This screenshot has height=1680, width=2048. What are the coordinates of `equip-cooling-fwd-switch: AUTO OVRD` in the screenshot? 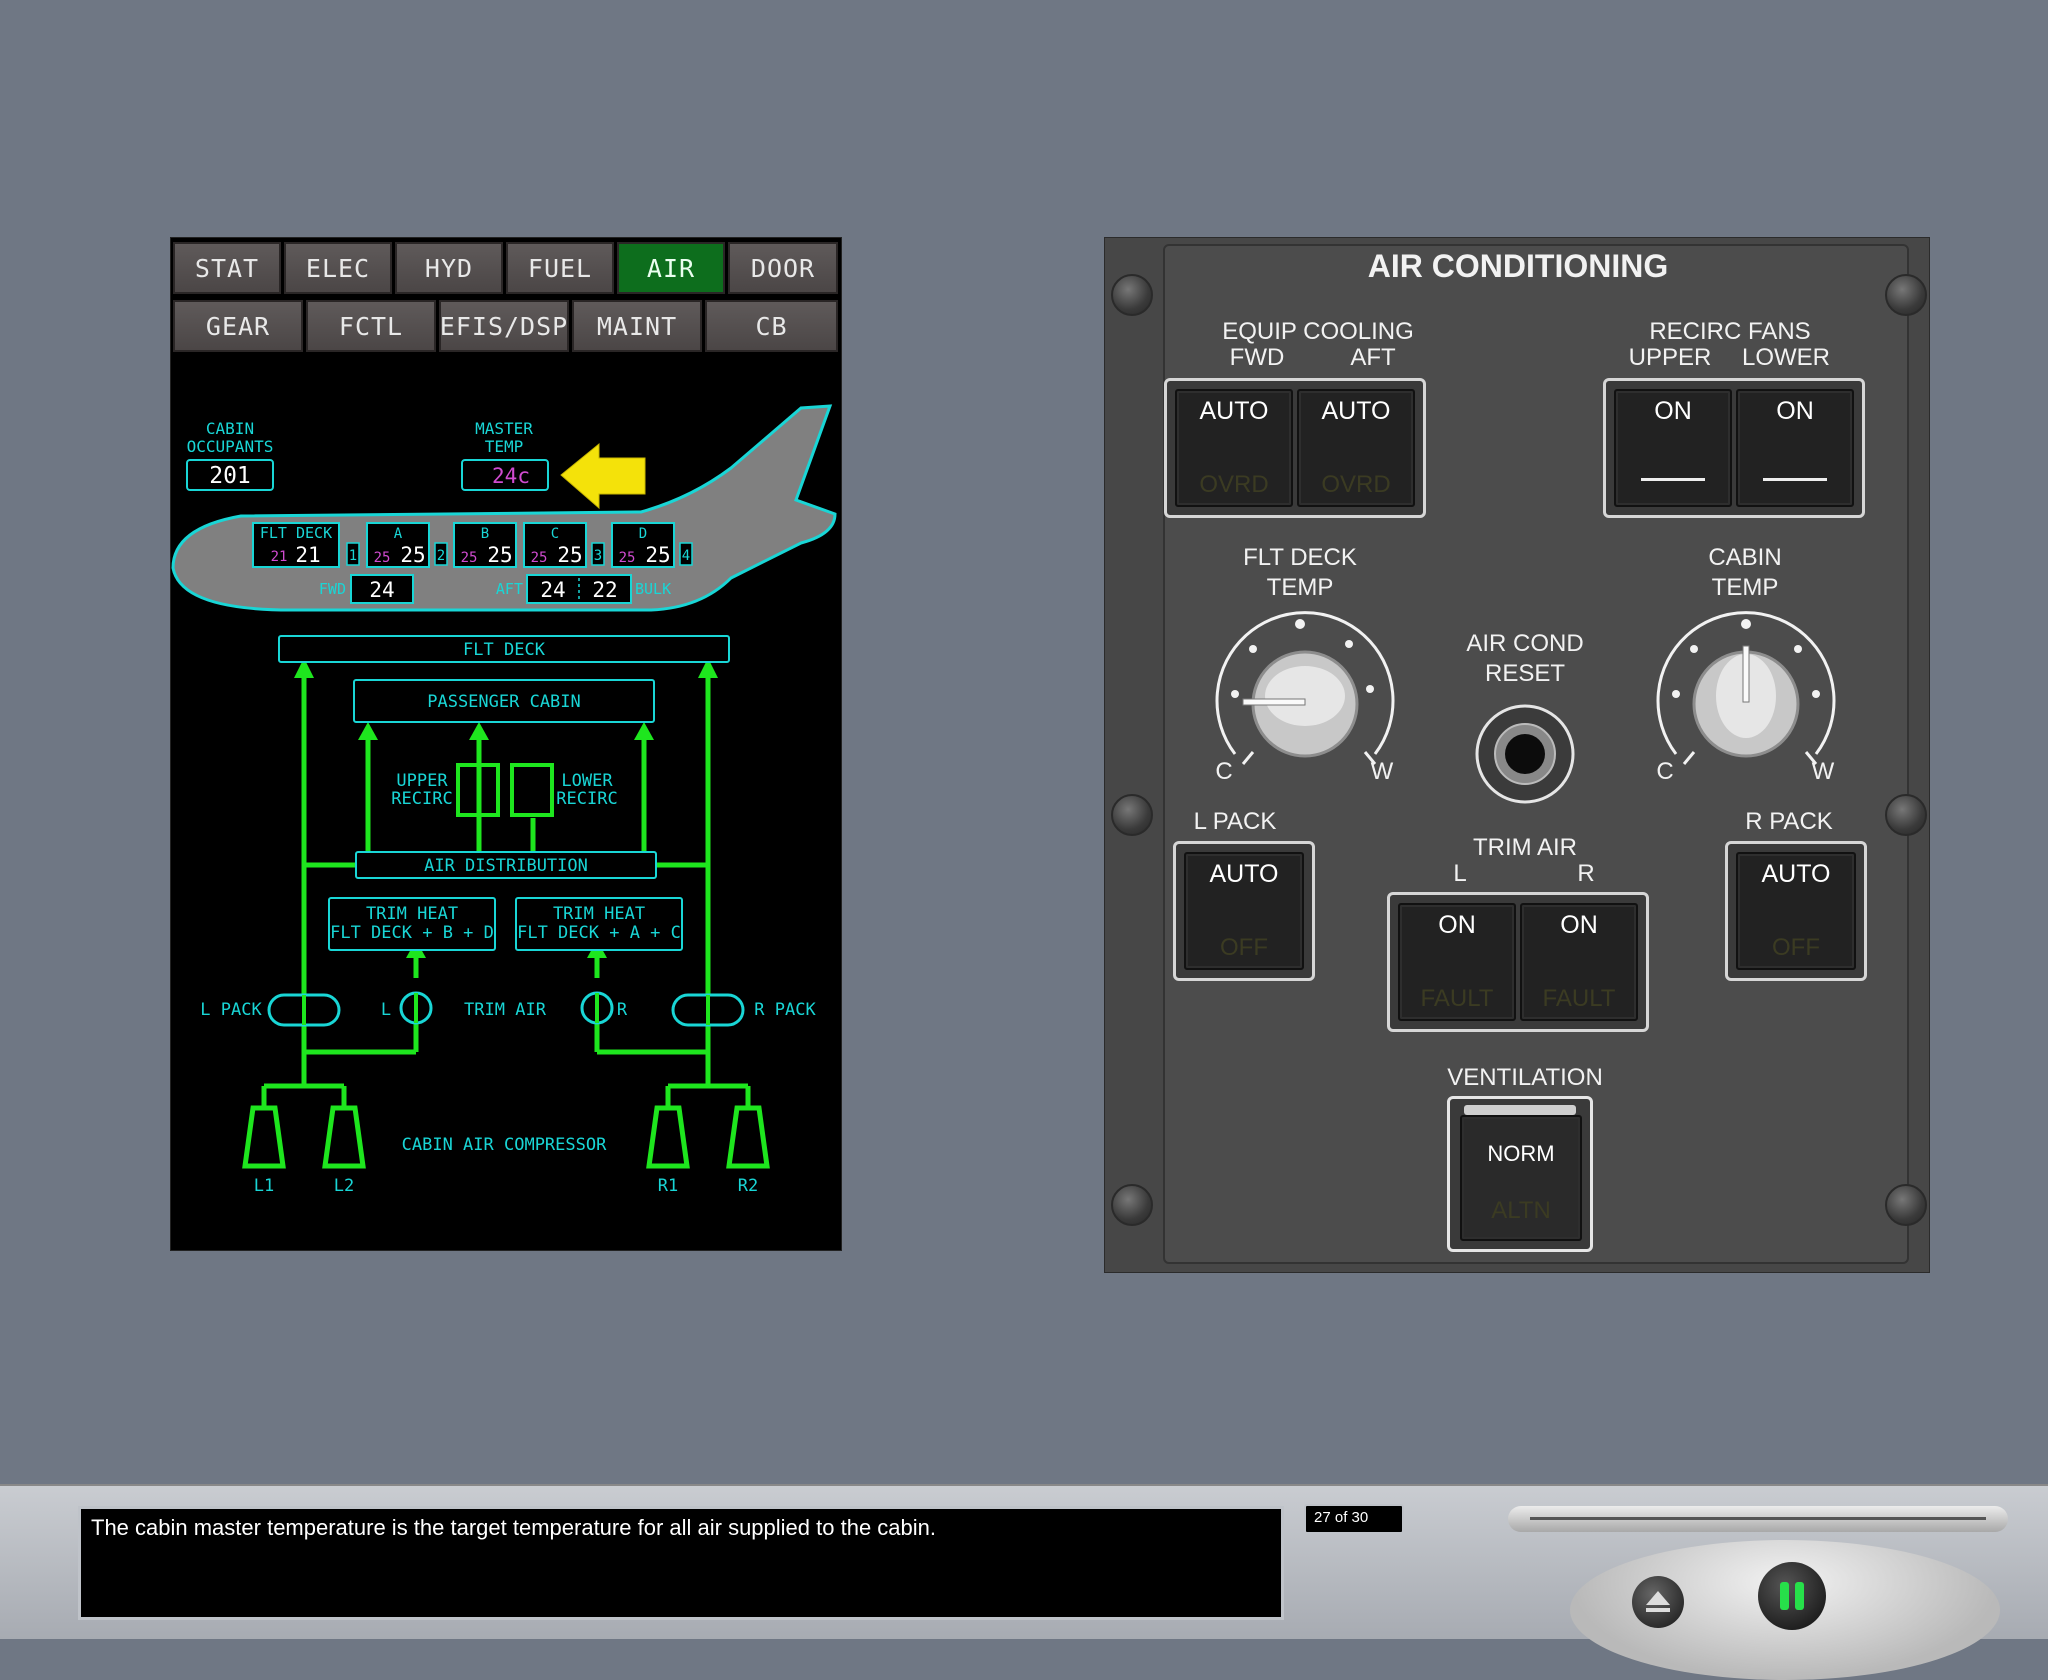 It's located at (1234, 448).